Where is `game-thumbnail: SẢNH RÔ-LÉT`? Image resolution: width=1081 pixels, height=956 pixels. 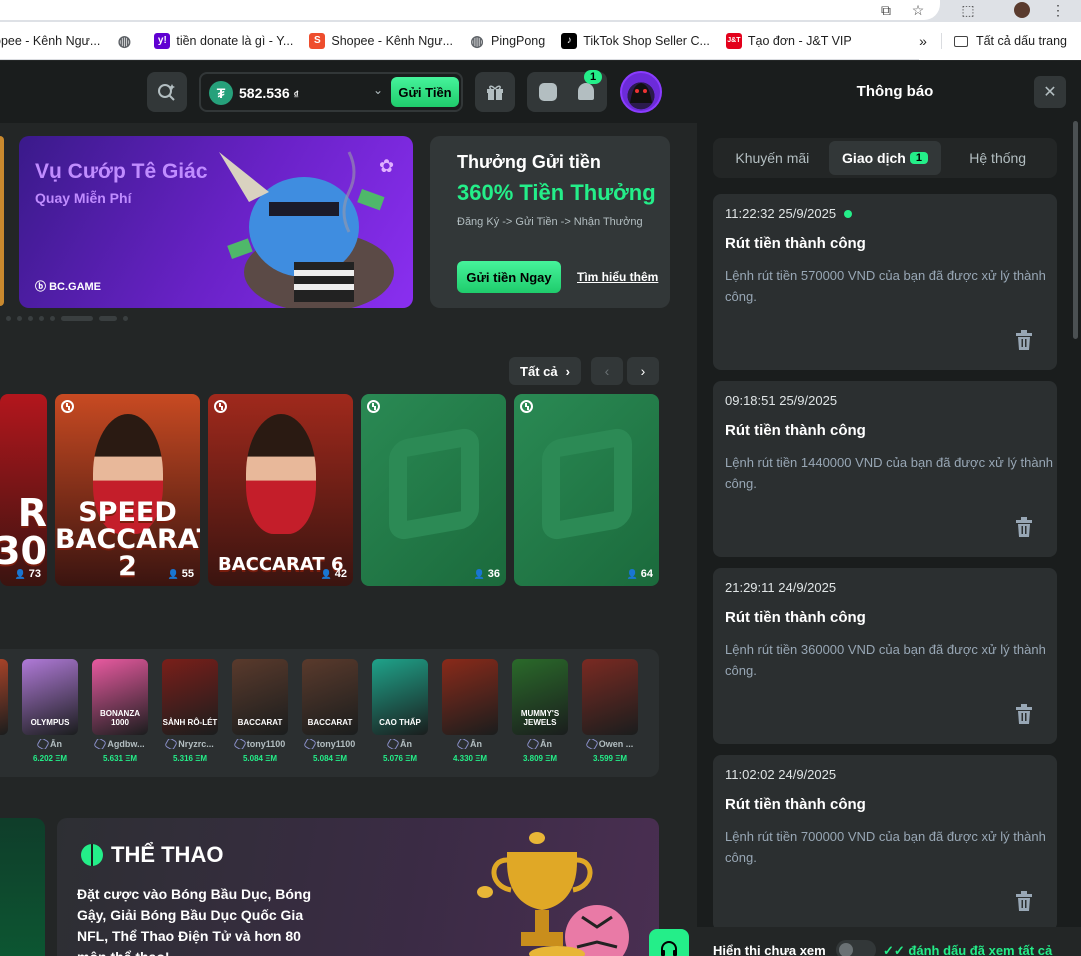
game-thumbnail: SẢNH RÔ-LÉT is located at coordinates (190, 697).